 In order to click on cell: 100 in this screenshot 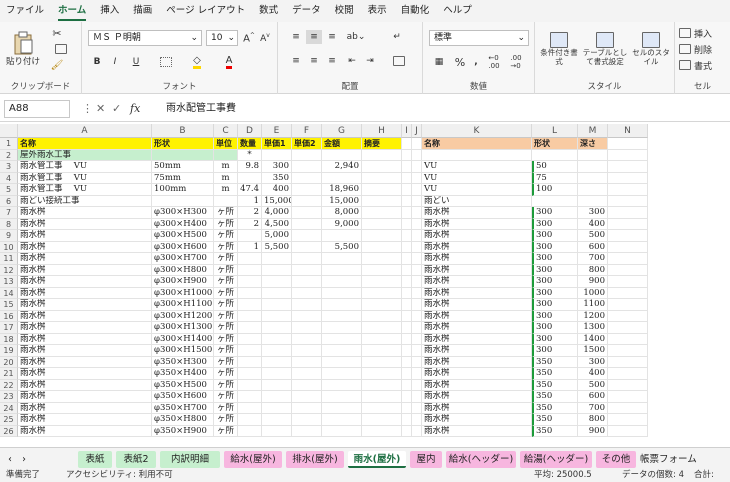, I will do `click(555, 190)`.